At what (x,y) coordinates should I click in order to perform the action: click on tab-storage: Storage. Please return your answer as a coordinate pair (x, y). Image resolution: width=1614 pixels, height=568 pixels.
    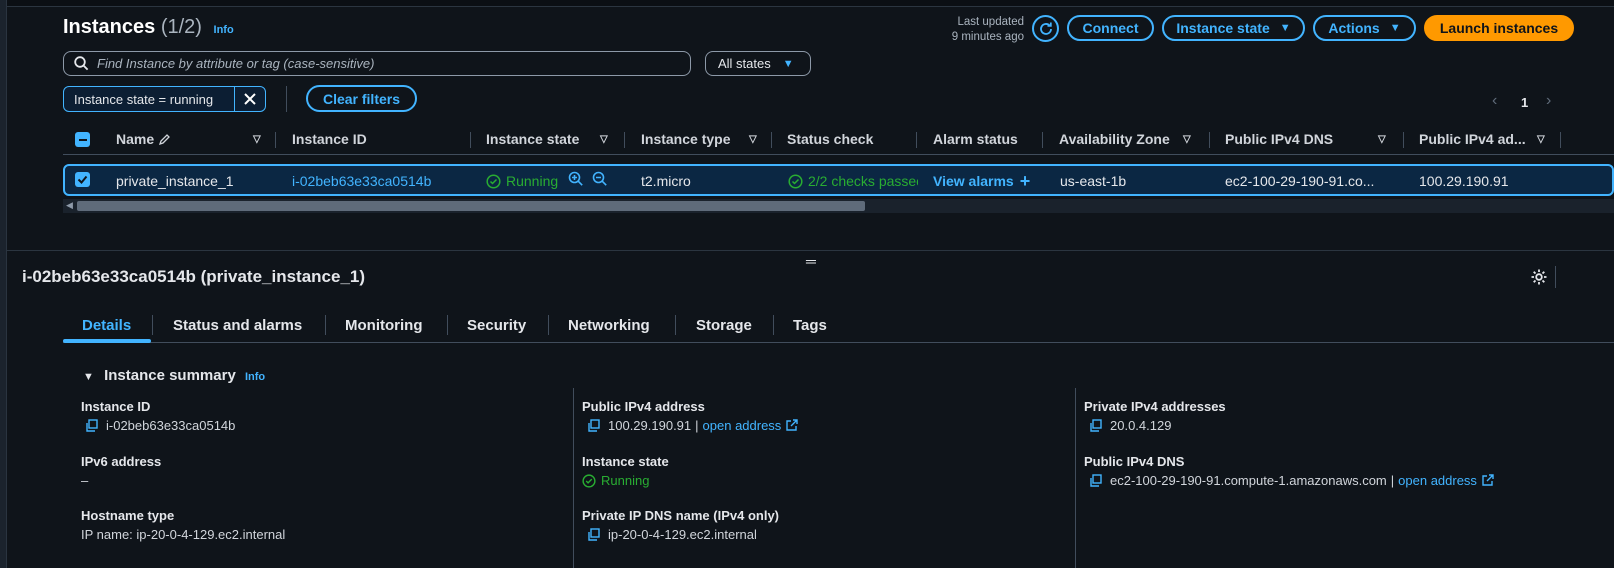
    Looking at the image, I should click on (724, 325).